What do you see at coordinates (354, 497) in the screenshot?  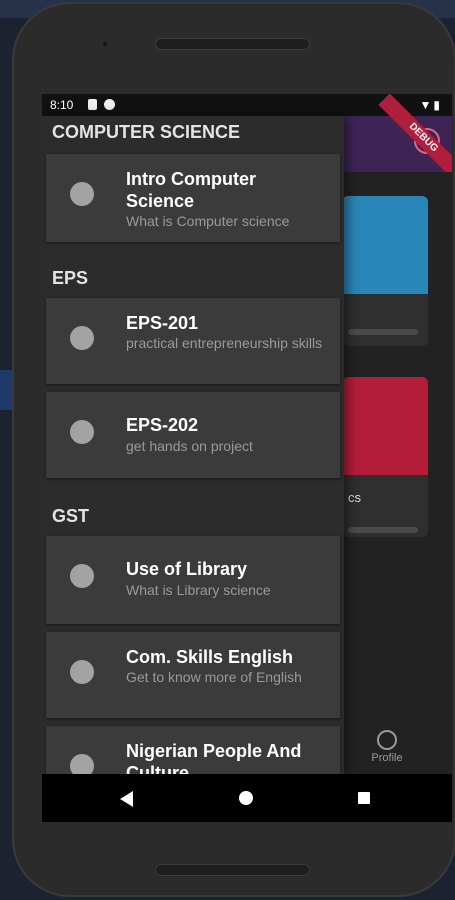 I see `card-title: cs` at bounding box center [354, 497].